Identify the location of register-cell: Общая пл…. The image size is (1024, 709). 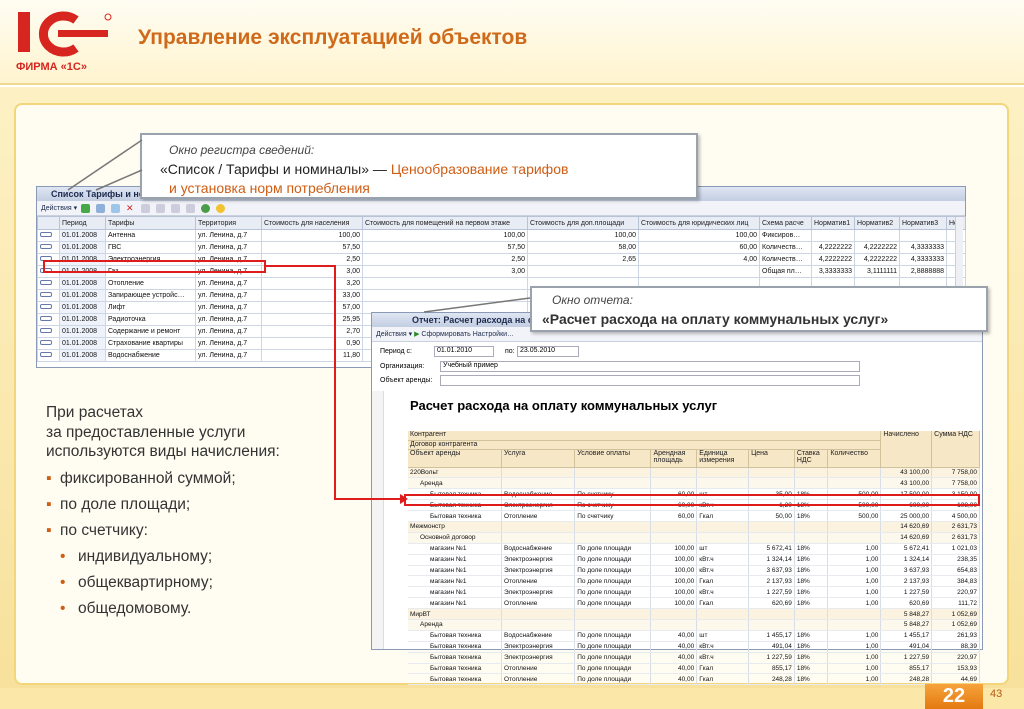
(785, 271).